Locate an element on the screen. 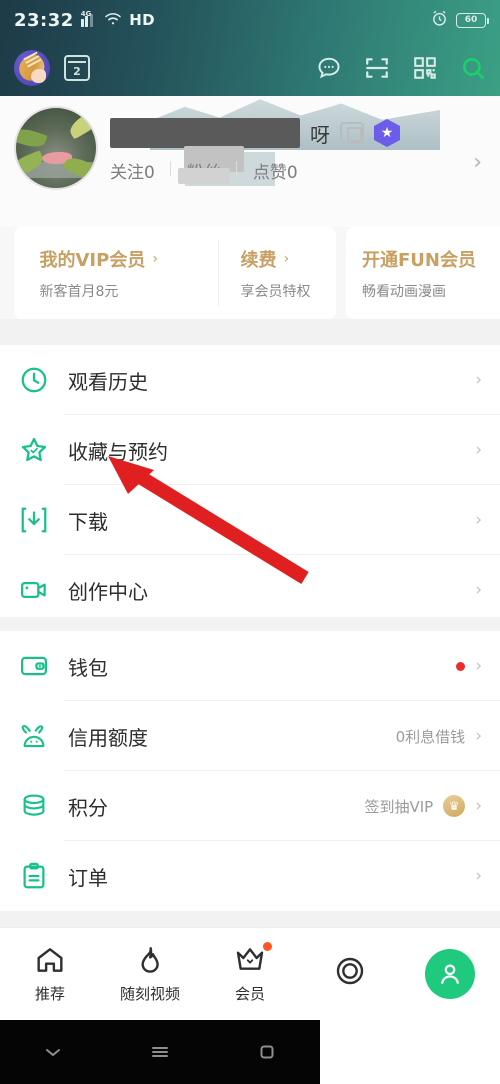  home-square-icon is located at coordinates (266, 1052).